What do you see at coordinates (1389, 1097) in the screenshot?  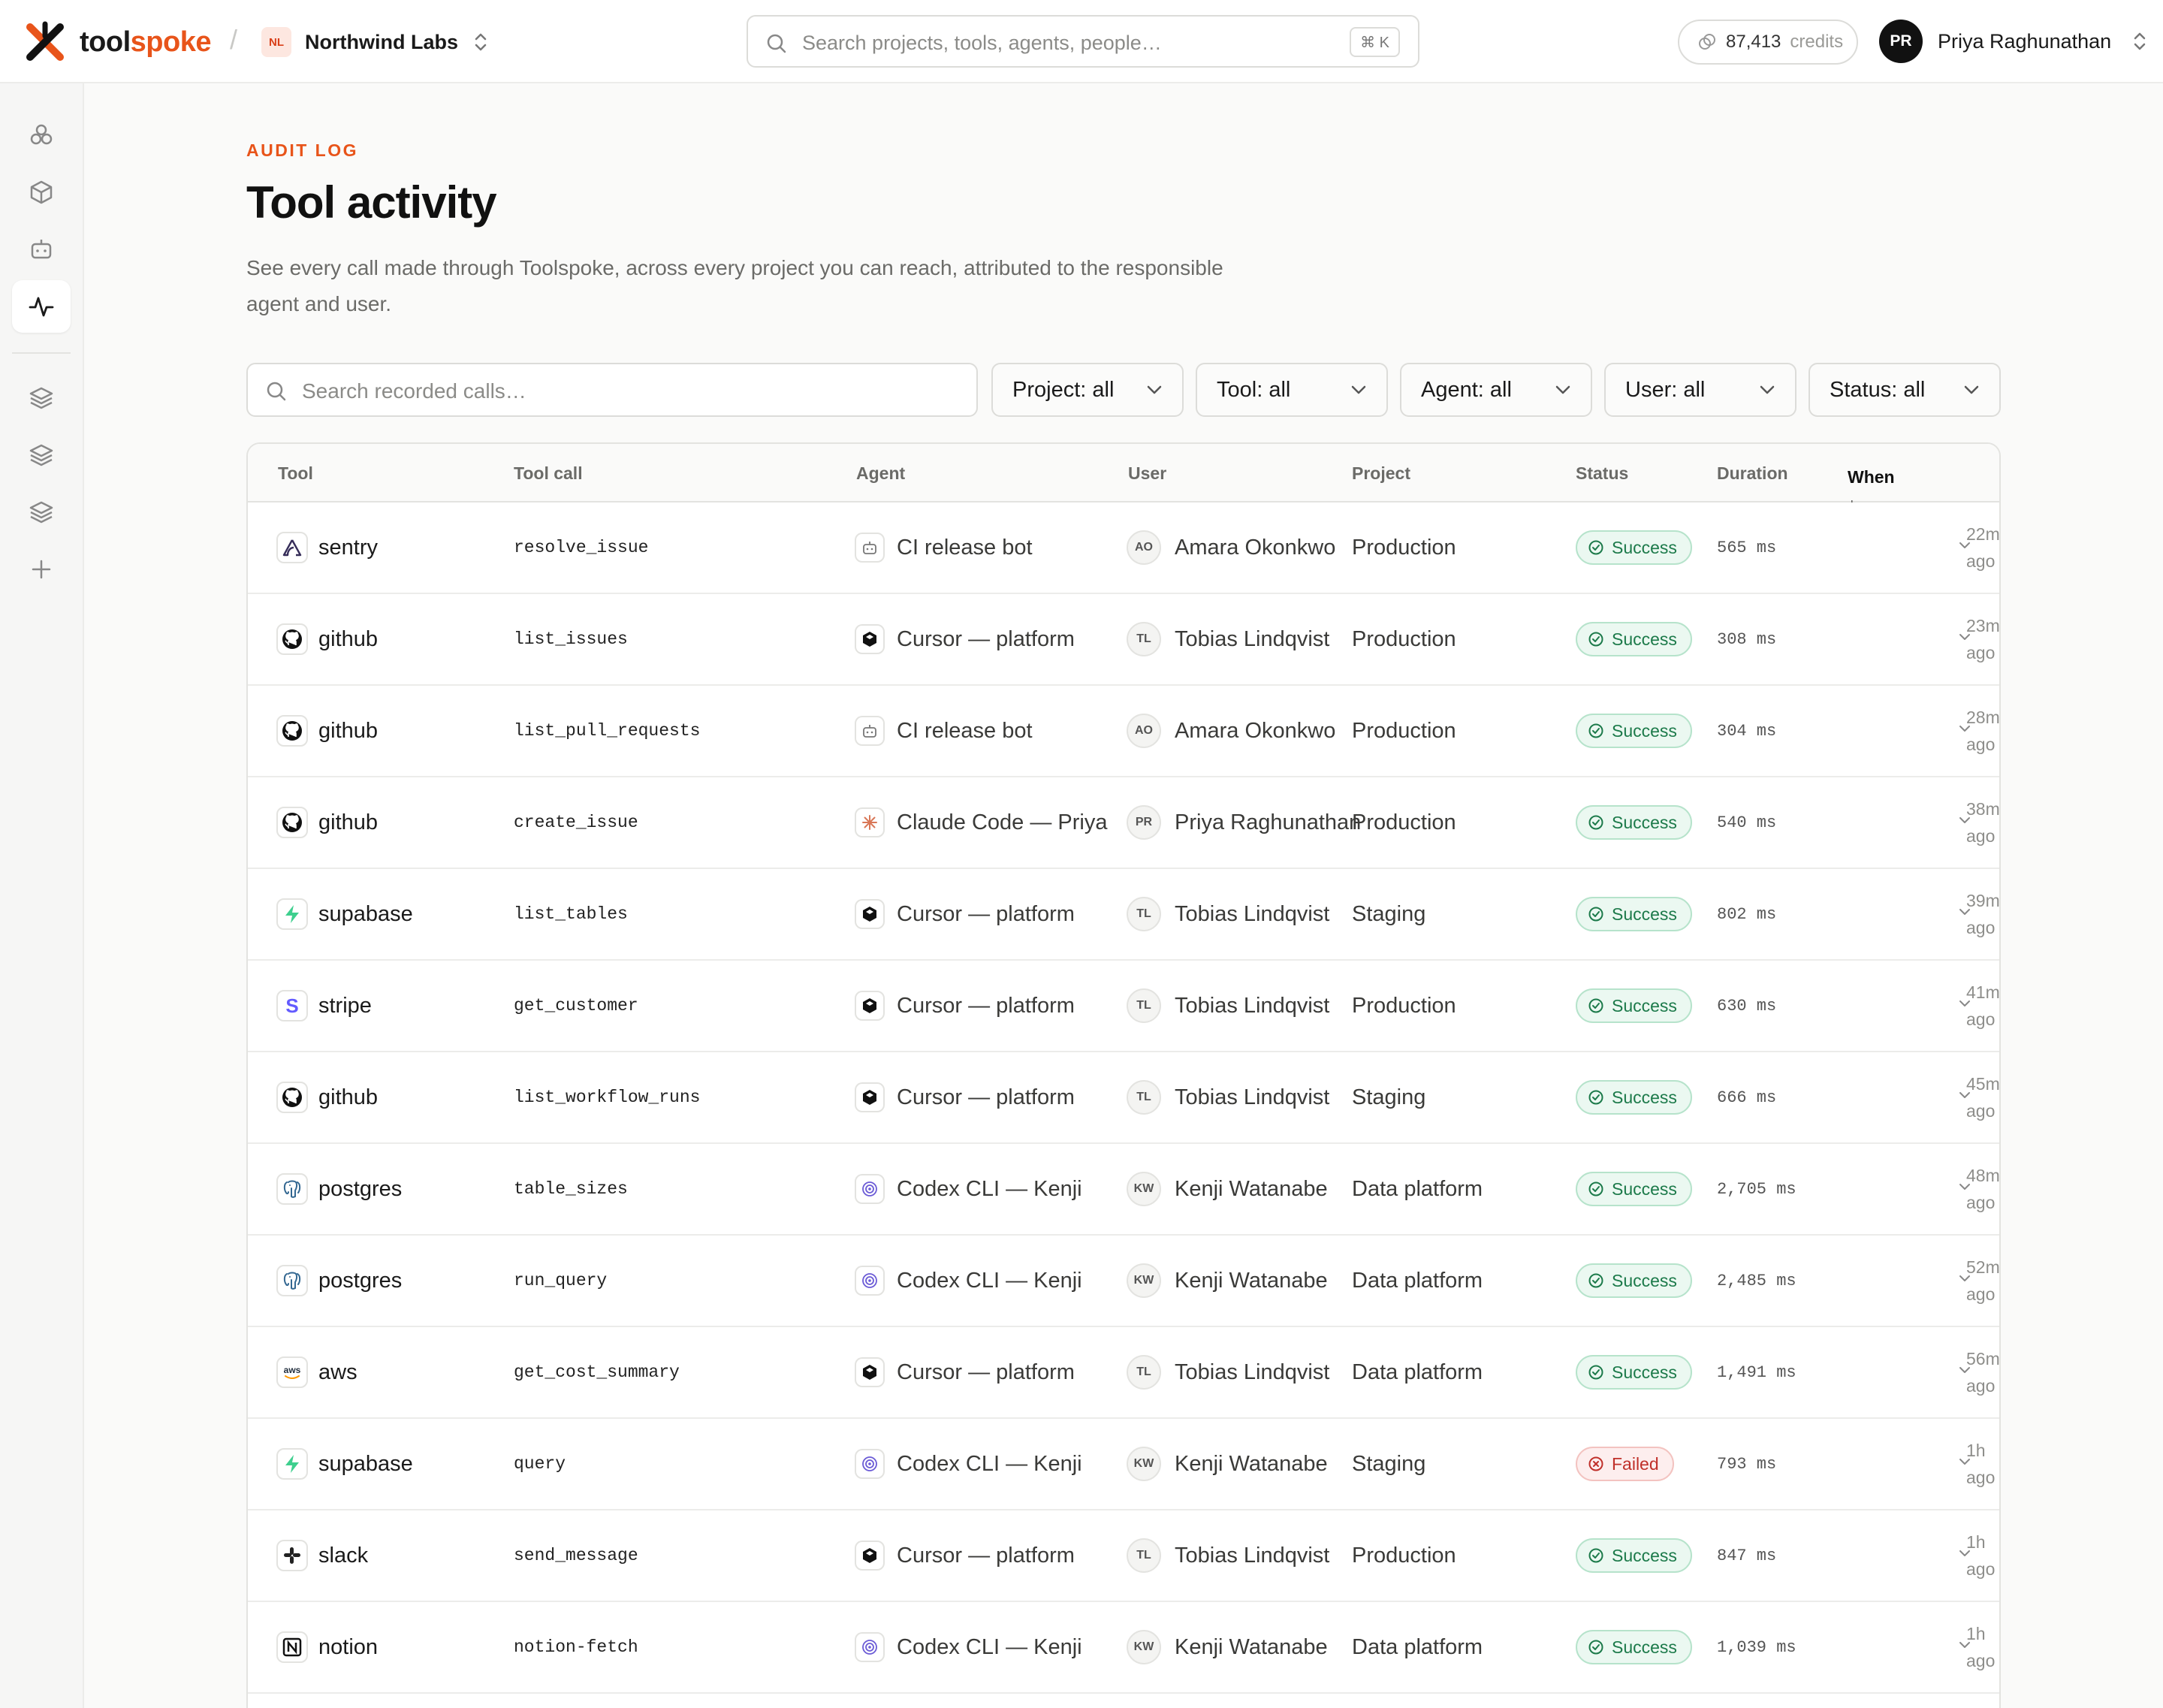 I see `project-name: Staging` at bounding box center [1389, 1097].